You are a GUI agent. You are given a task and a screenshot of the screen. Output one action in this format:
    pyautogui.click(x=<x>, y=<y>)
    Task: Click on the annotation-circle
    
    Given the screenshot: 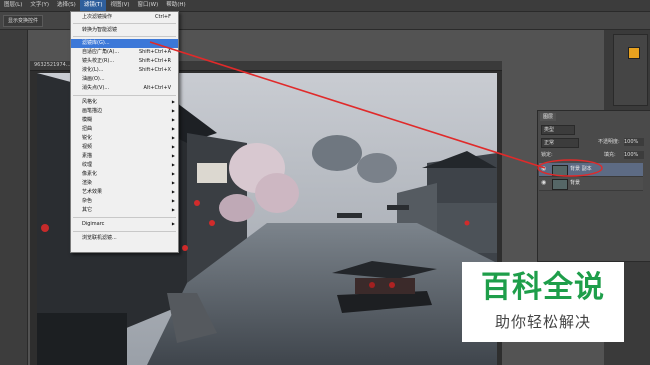 What is the action you would take?
    pyautogui.click(x=570, y=168)
    